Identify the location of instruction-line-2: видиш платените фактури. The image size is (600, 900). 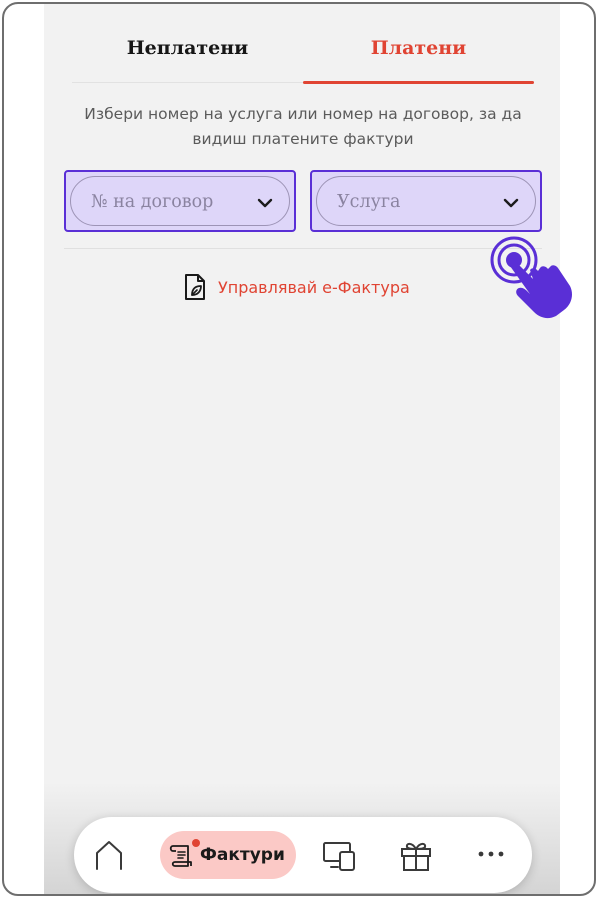
(303, 139).